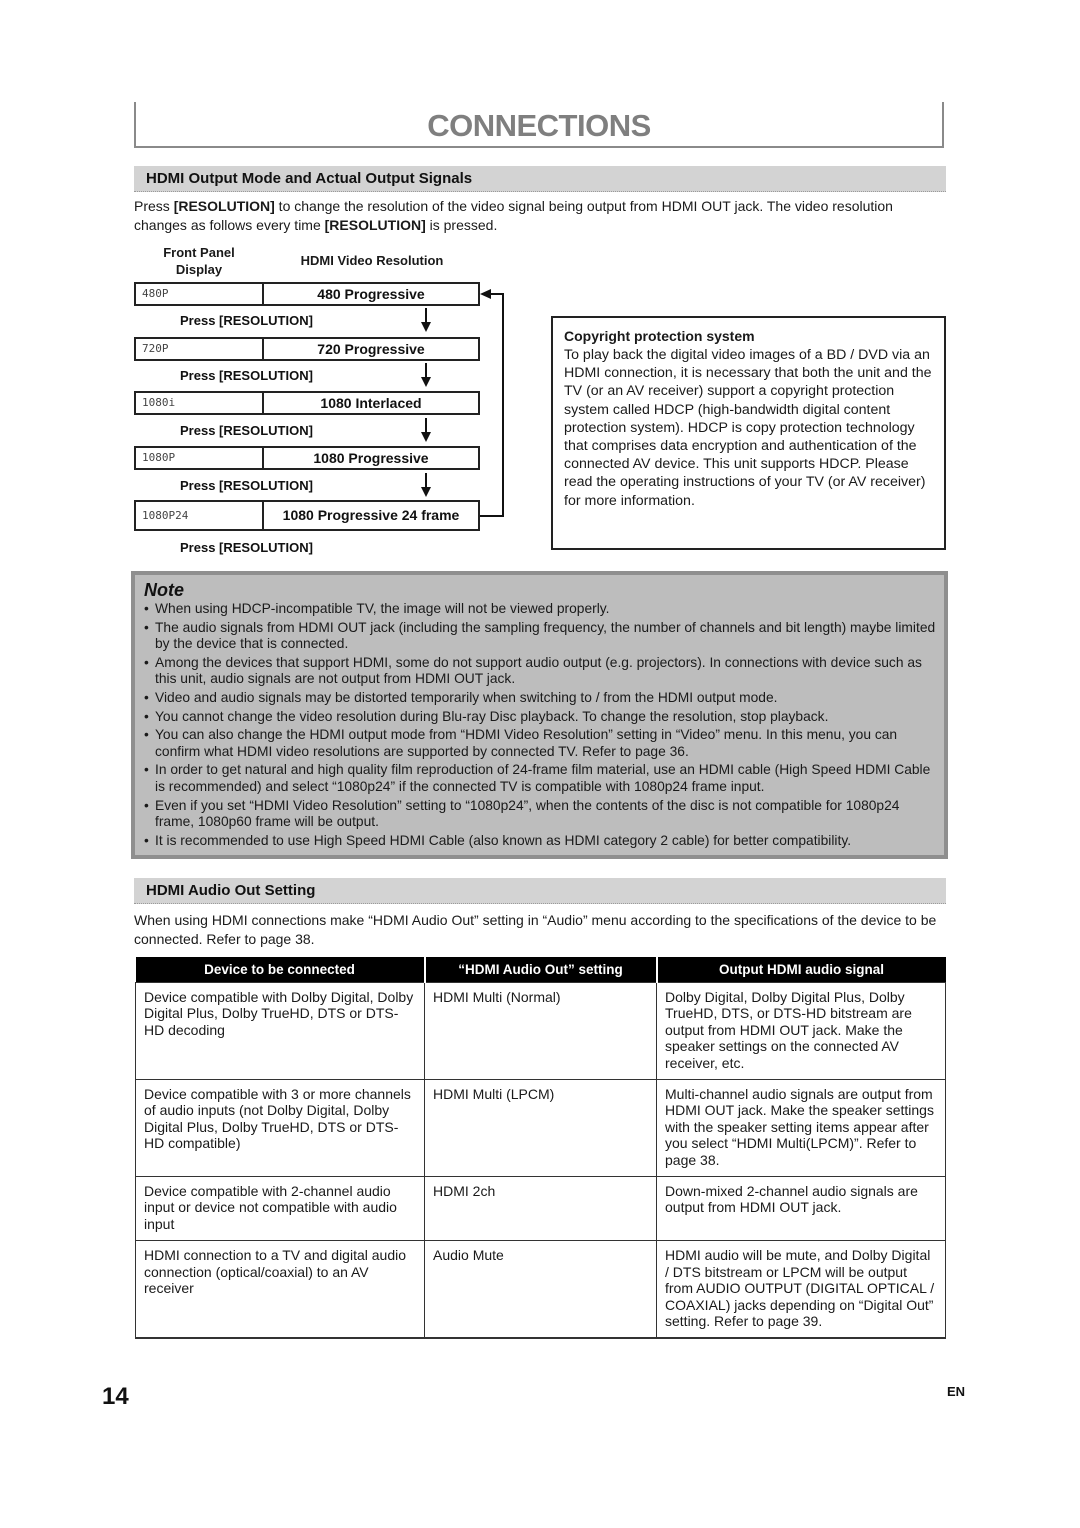 The width and height of the screenshot is (1080, 1528). What do you see at coordinates (307, 349) in the screenshot?
I see `resolution-row: 720P 720 Progressive` at bounding box center [307, 349].